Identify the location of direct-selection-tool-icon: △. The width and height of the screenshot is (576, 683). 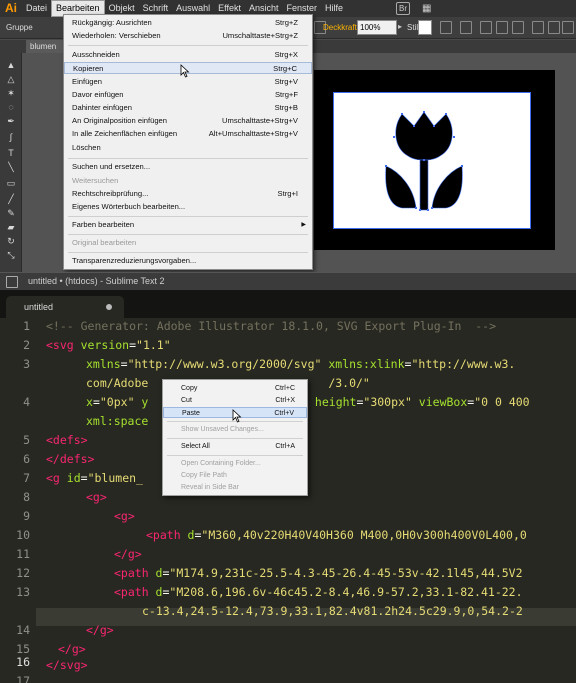
(11, 79).